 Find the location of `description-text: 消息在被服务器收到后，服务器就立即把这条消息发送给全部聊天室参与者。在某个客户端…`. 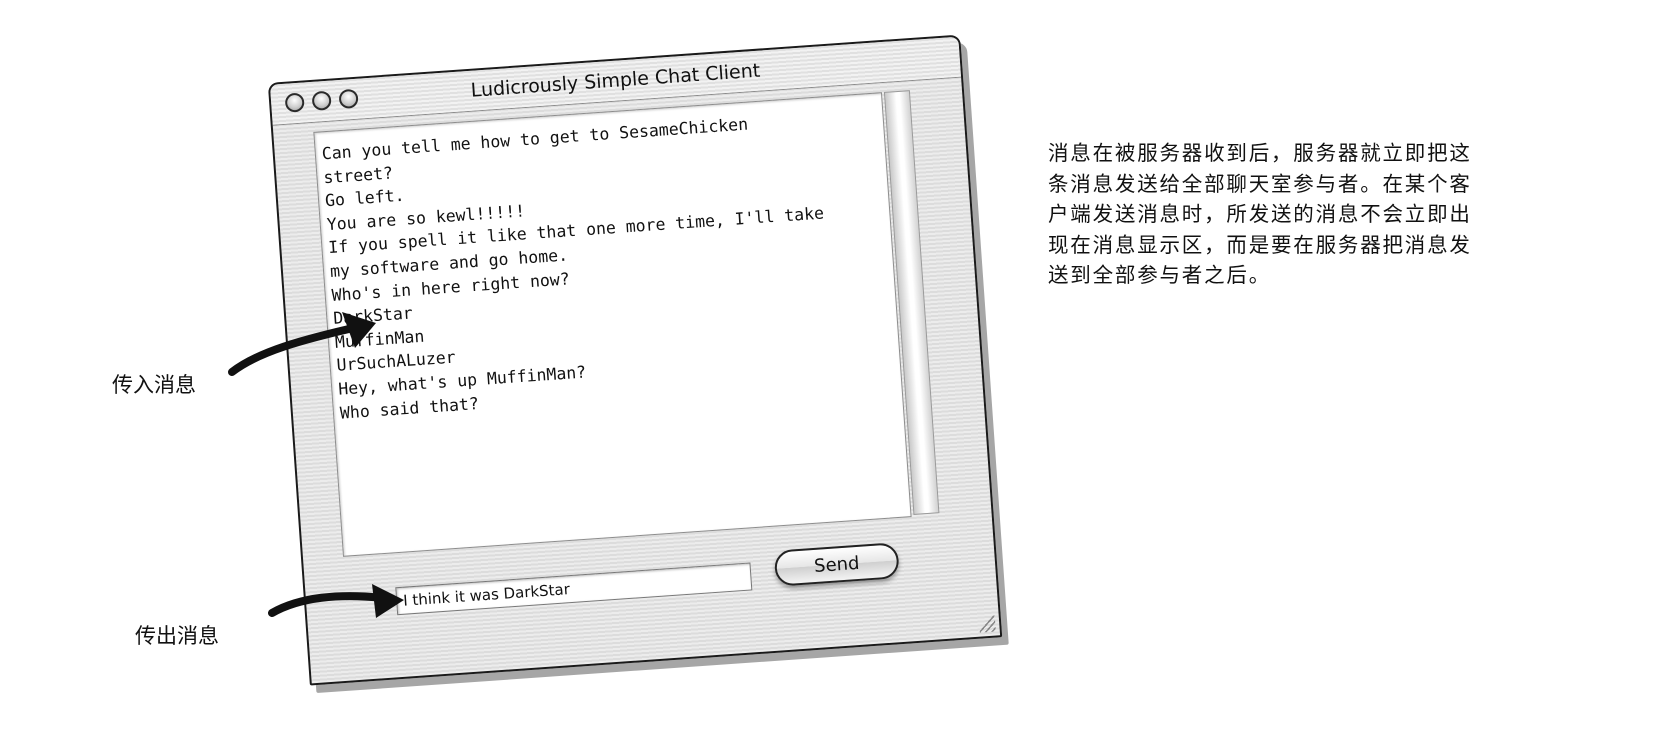

description-text: 消息在被服务器收到后，服务器就立即把这条消息发送给全部聊天室参与者。在某个客户端… is located at coordinates (1260, 214).